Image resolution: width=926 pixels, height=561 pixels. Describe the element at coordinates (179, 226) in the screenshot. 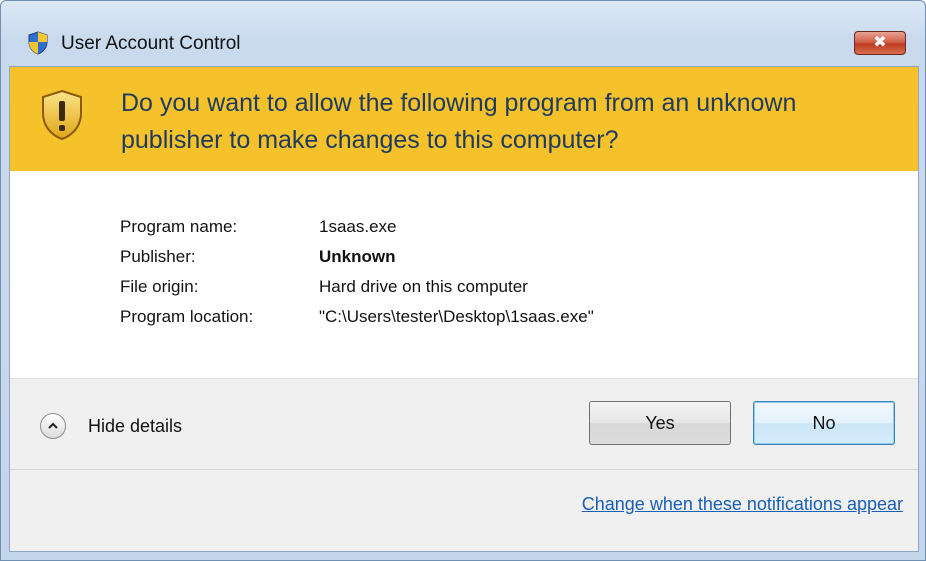

I see `program-name-label: Program name:` at that location.